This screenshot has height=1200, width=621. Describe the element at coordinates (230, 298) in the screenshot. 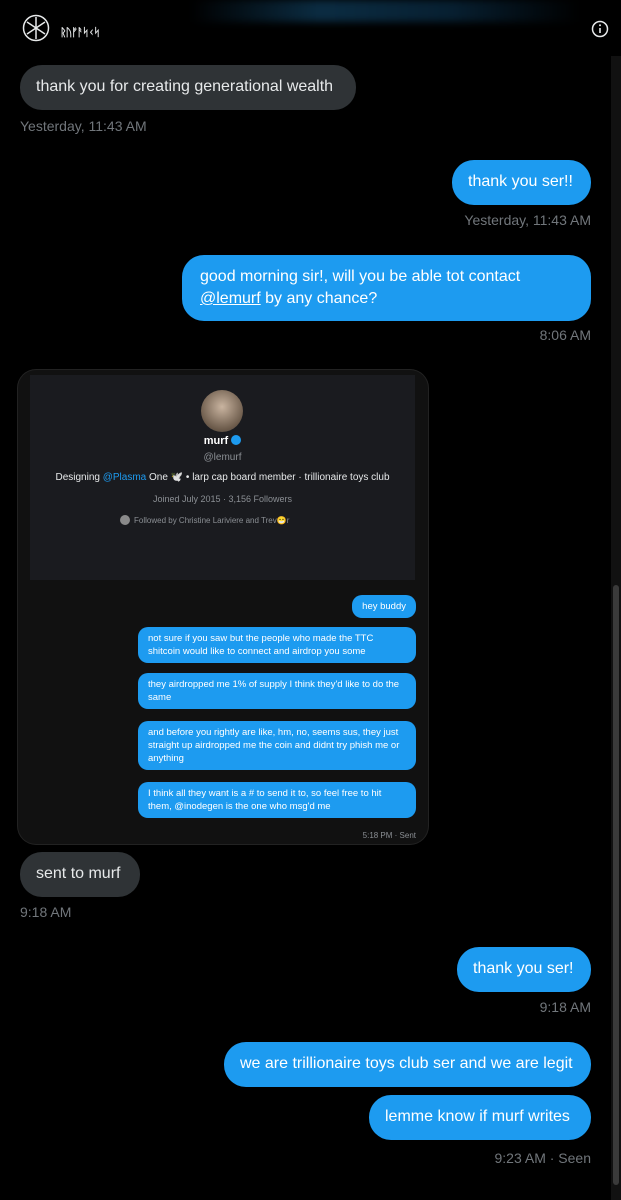

I see `mention-link: @lemurf` at that location.